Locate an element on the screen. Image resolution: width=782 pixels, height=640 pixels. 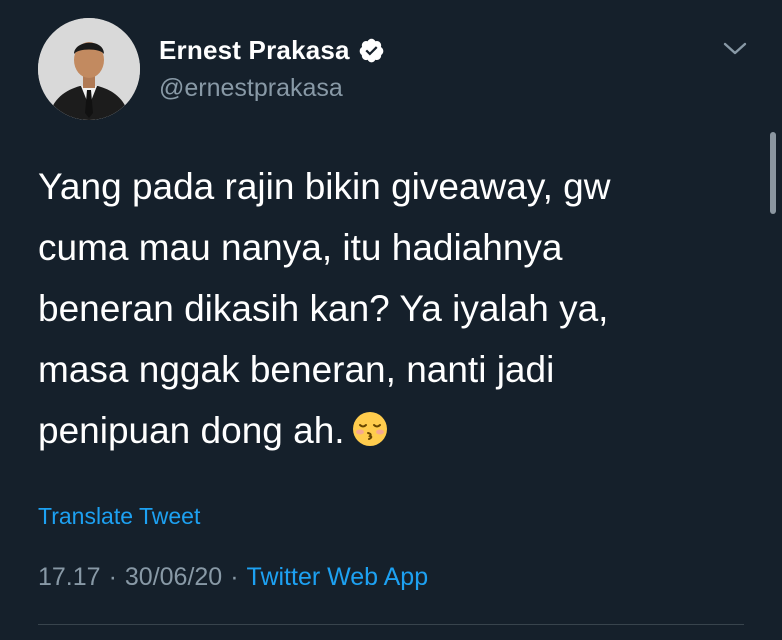
chevron-down-icon is located at coordinates (735, 49).